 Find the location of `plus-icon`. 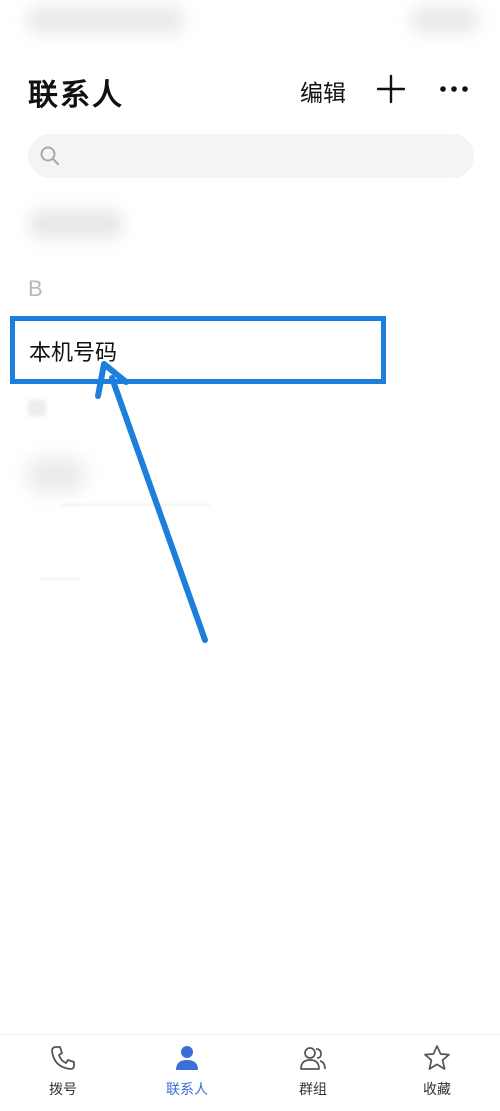

plus-icon is located at coordinates (391, 89).